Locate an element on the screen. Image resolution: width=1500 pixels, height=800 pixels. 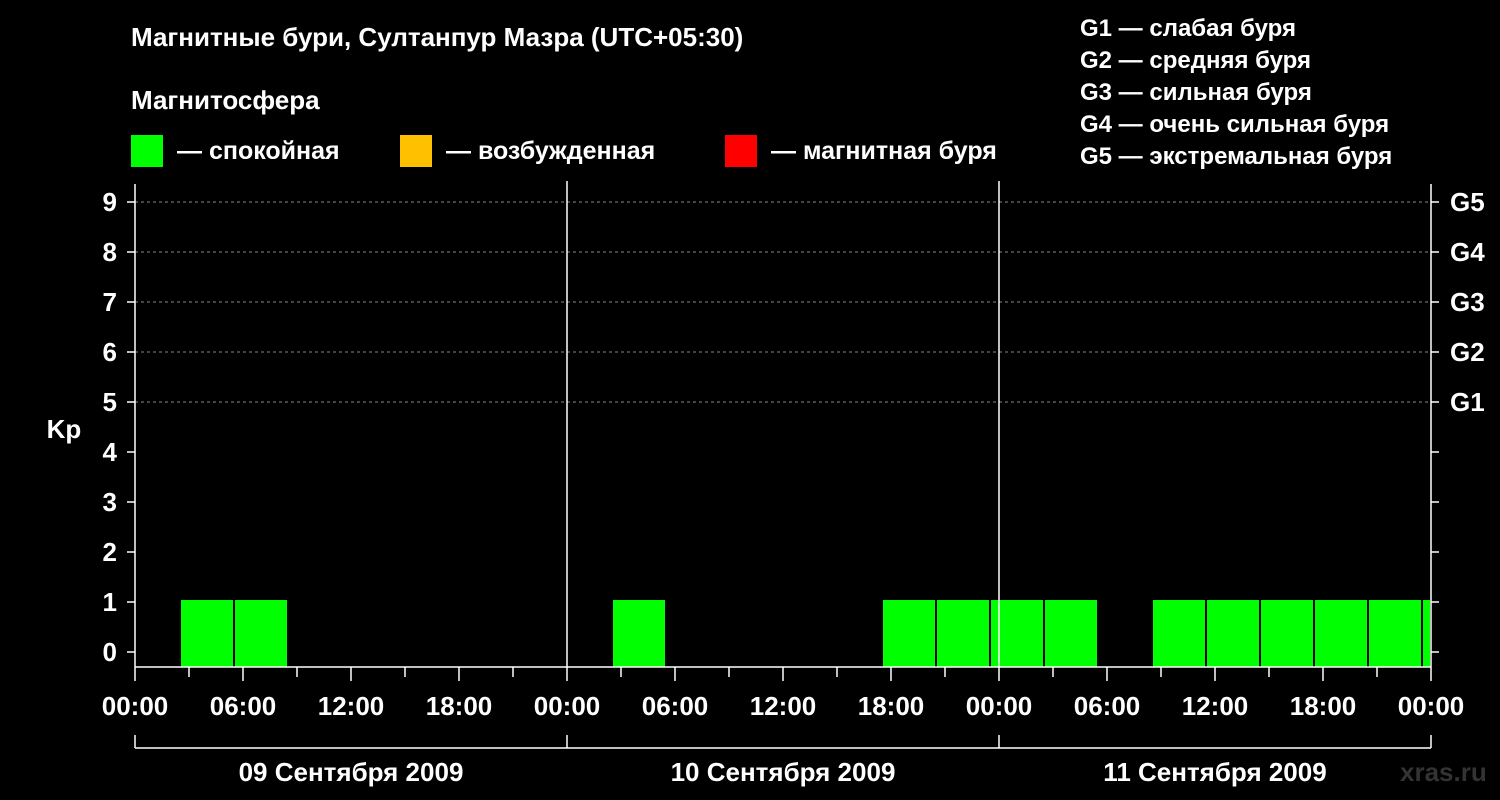
g-level-label-G4: G4 is located at coordinates (1467, 252).